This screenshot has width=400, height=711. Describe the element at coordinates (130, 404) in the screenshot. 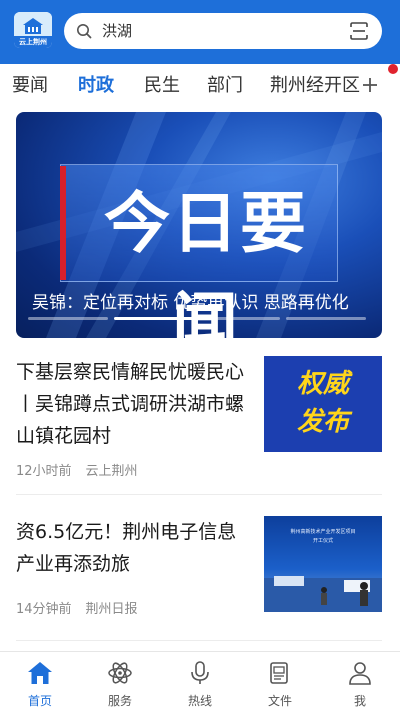

I see `news-title: 下基层察民情解民忧暖民心丨吴锦蹲点式调研洪湖市螺山镇花园村` at that location.